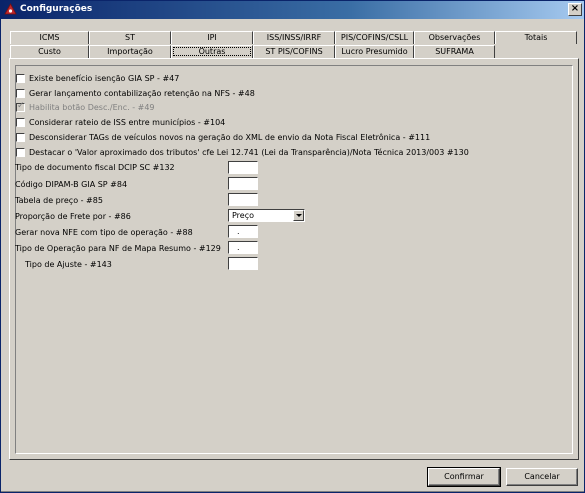 This screenshot has height=493, width=585. I want to click on confirm-button: Confirmar, so click(464, 477).